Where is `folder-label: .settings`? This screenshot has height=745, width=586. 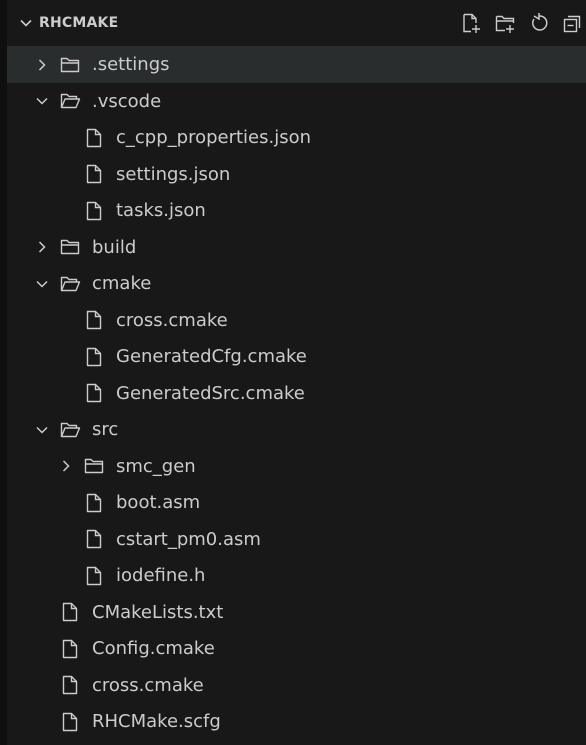 folder-label: .settings is located at coordinates (131, 64).